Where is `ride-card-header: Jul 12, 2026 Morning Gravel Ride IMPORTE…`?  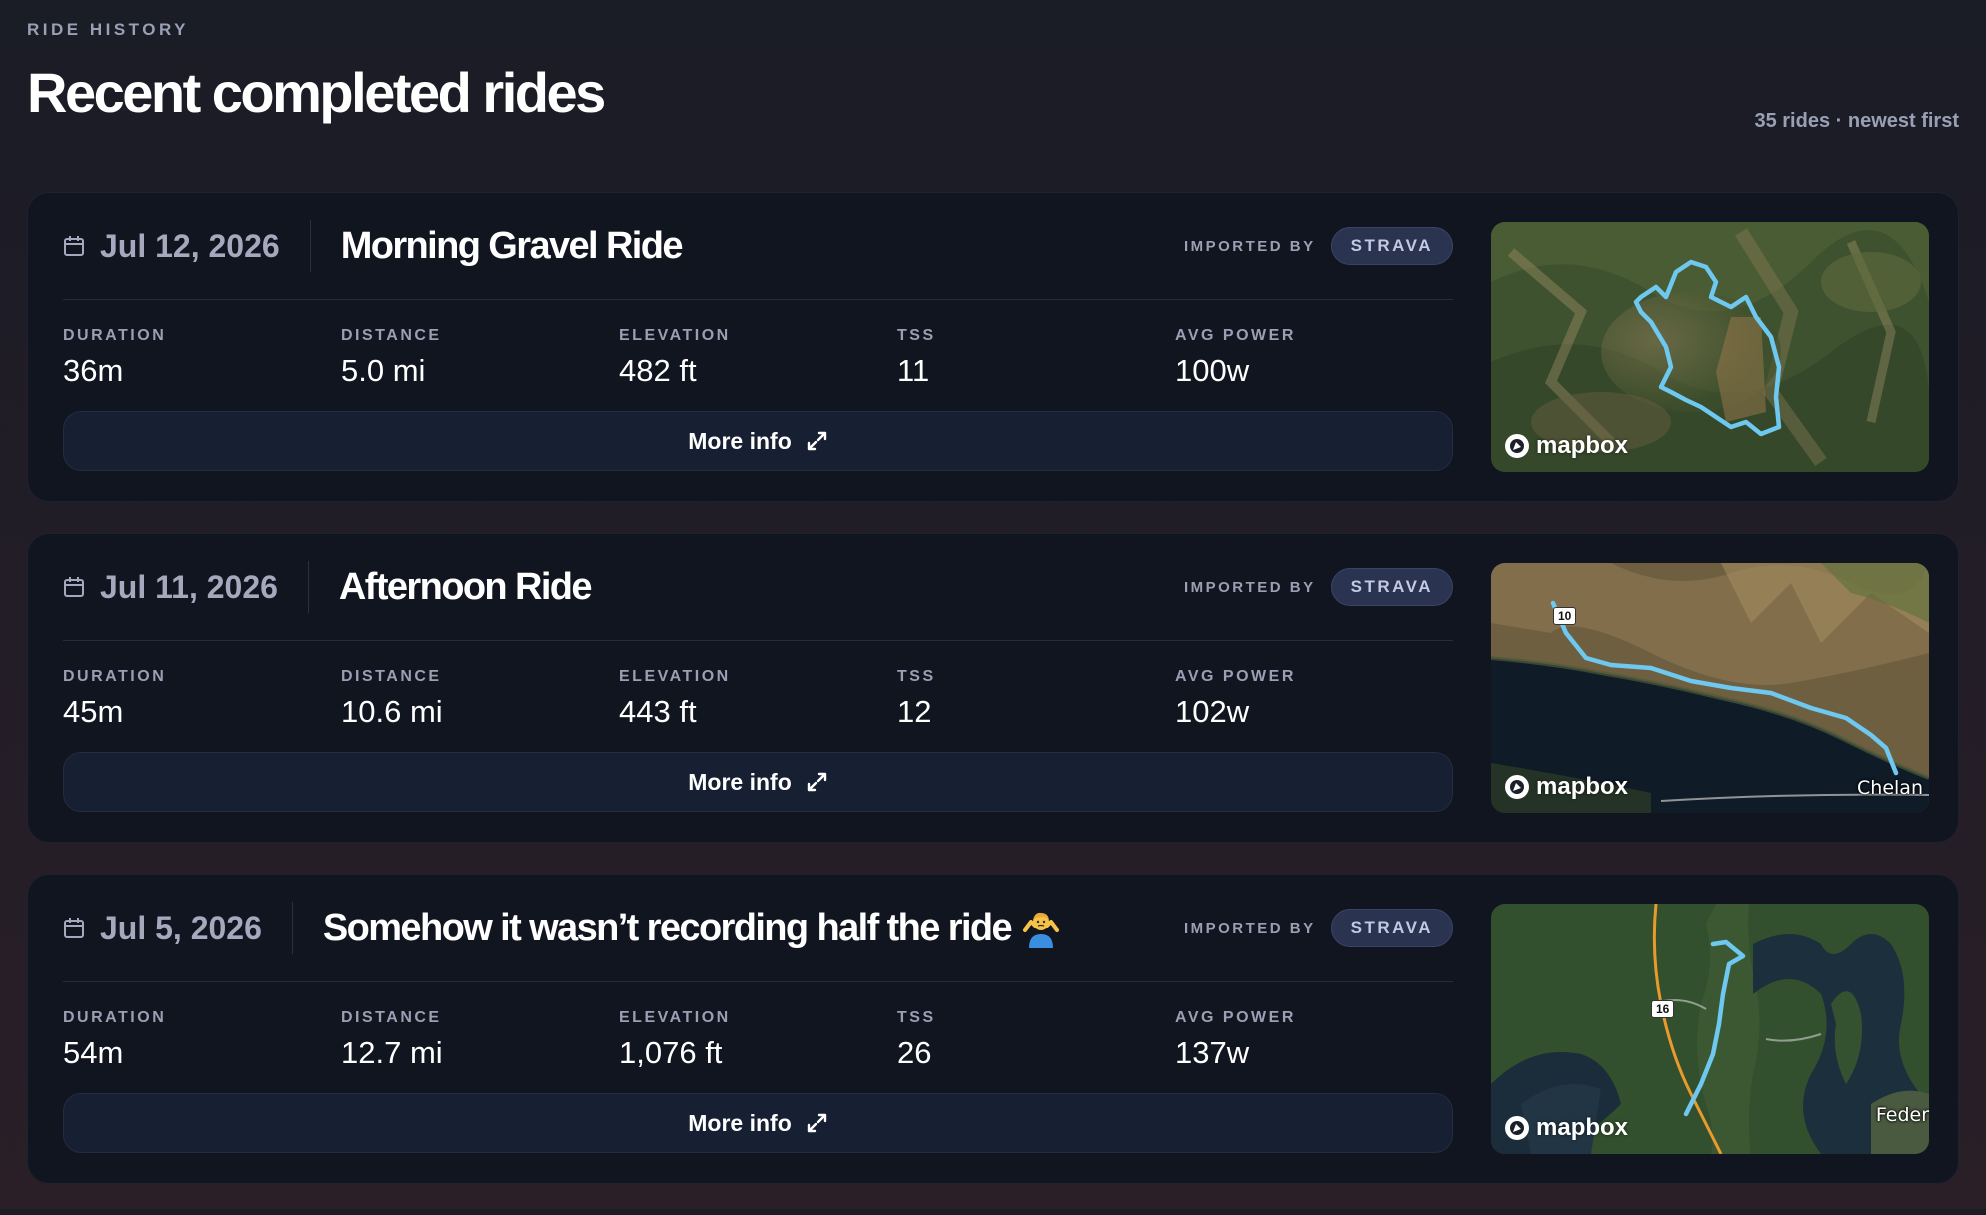 ride-card-header: Jul 12, 2026 Morning Gravel Ride IMPORTE… is located at coordinates (758, 246).